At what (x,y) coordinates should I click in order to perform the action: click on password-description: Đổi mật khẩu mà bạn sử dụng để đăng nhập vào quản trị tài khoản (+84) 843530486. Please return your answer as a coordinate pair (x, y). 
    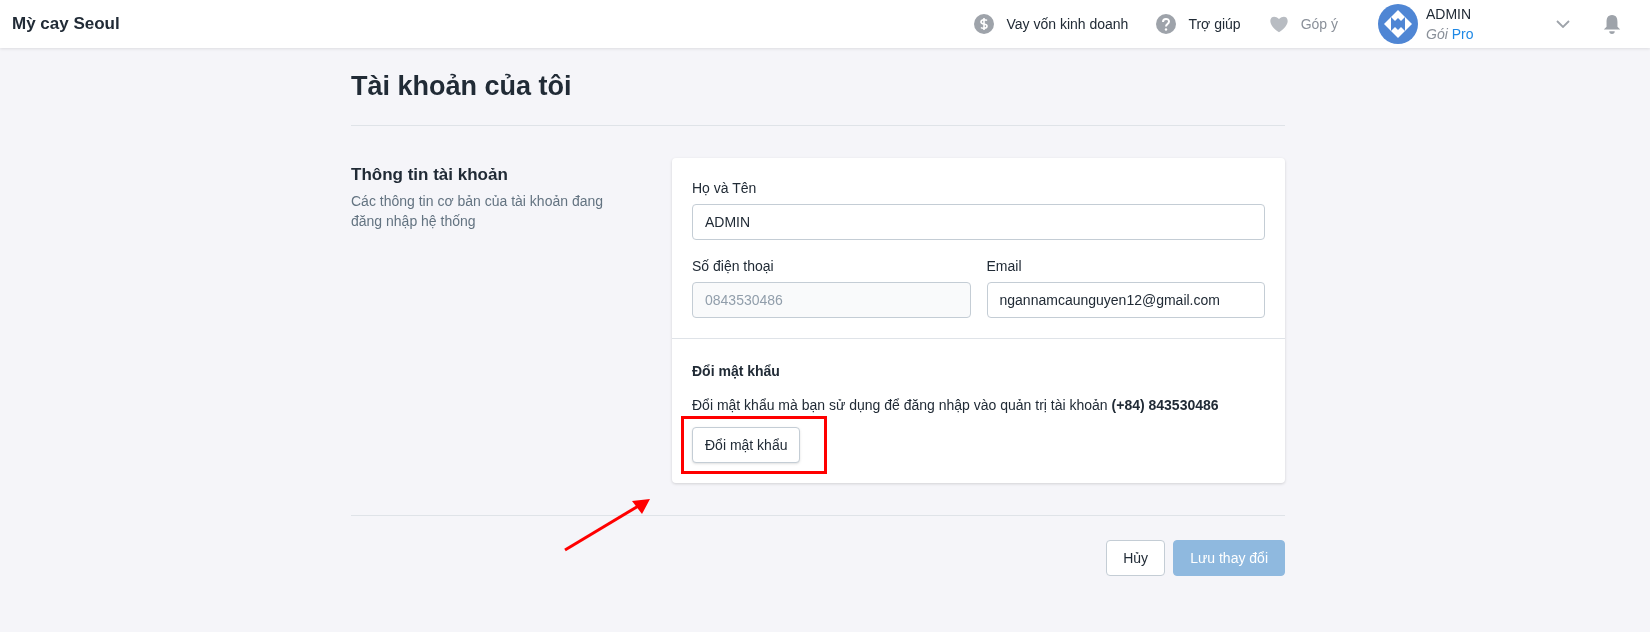
    Looking at the image, I should click on (956, 405).